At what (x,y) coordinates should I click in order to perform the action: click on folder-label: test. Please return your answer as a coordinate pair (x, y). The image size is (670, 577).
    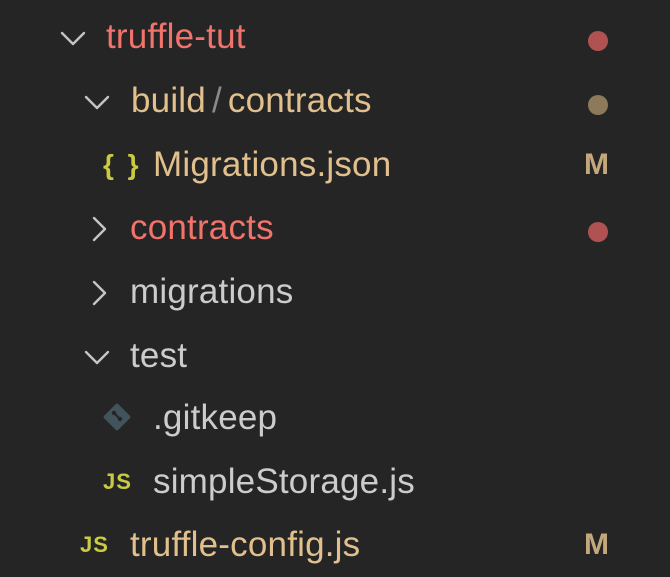
    Looking at the image, I should click on (159, 355).